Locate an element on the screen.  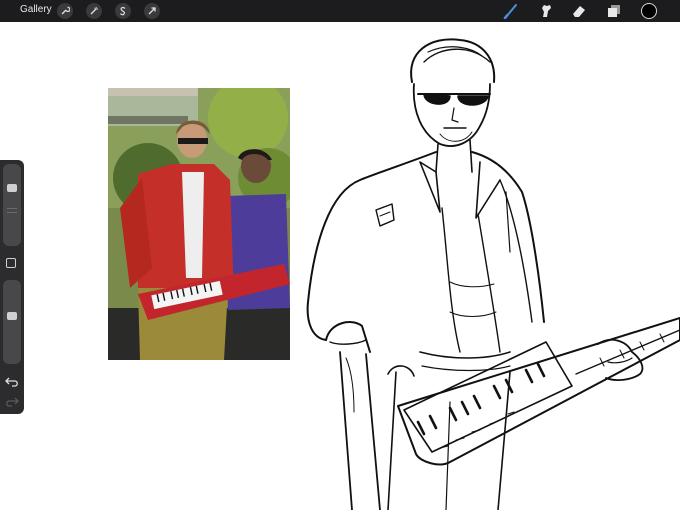
layers-icon is located at coordinates (614, 11).